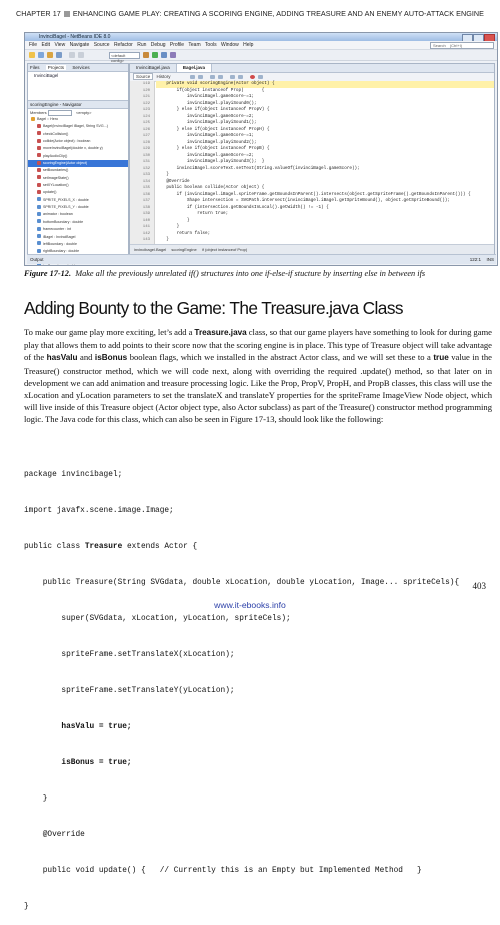 This screenshot has width=500, height=925. I want to click on navigator-item-label: iBagel : InvinciBagel, so click(59, 236).